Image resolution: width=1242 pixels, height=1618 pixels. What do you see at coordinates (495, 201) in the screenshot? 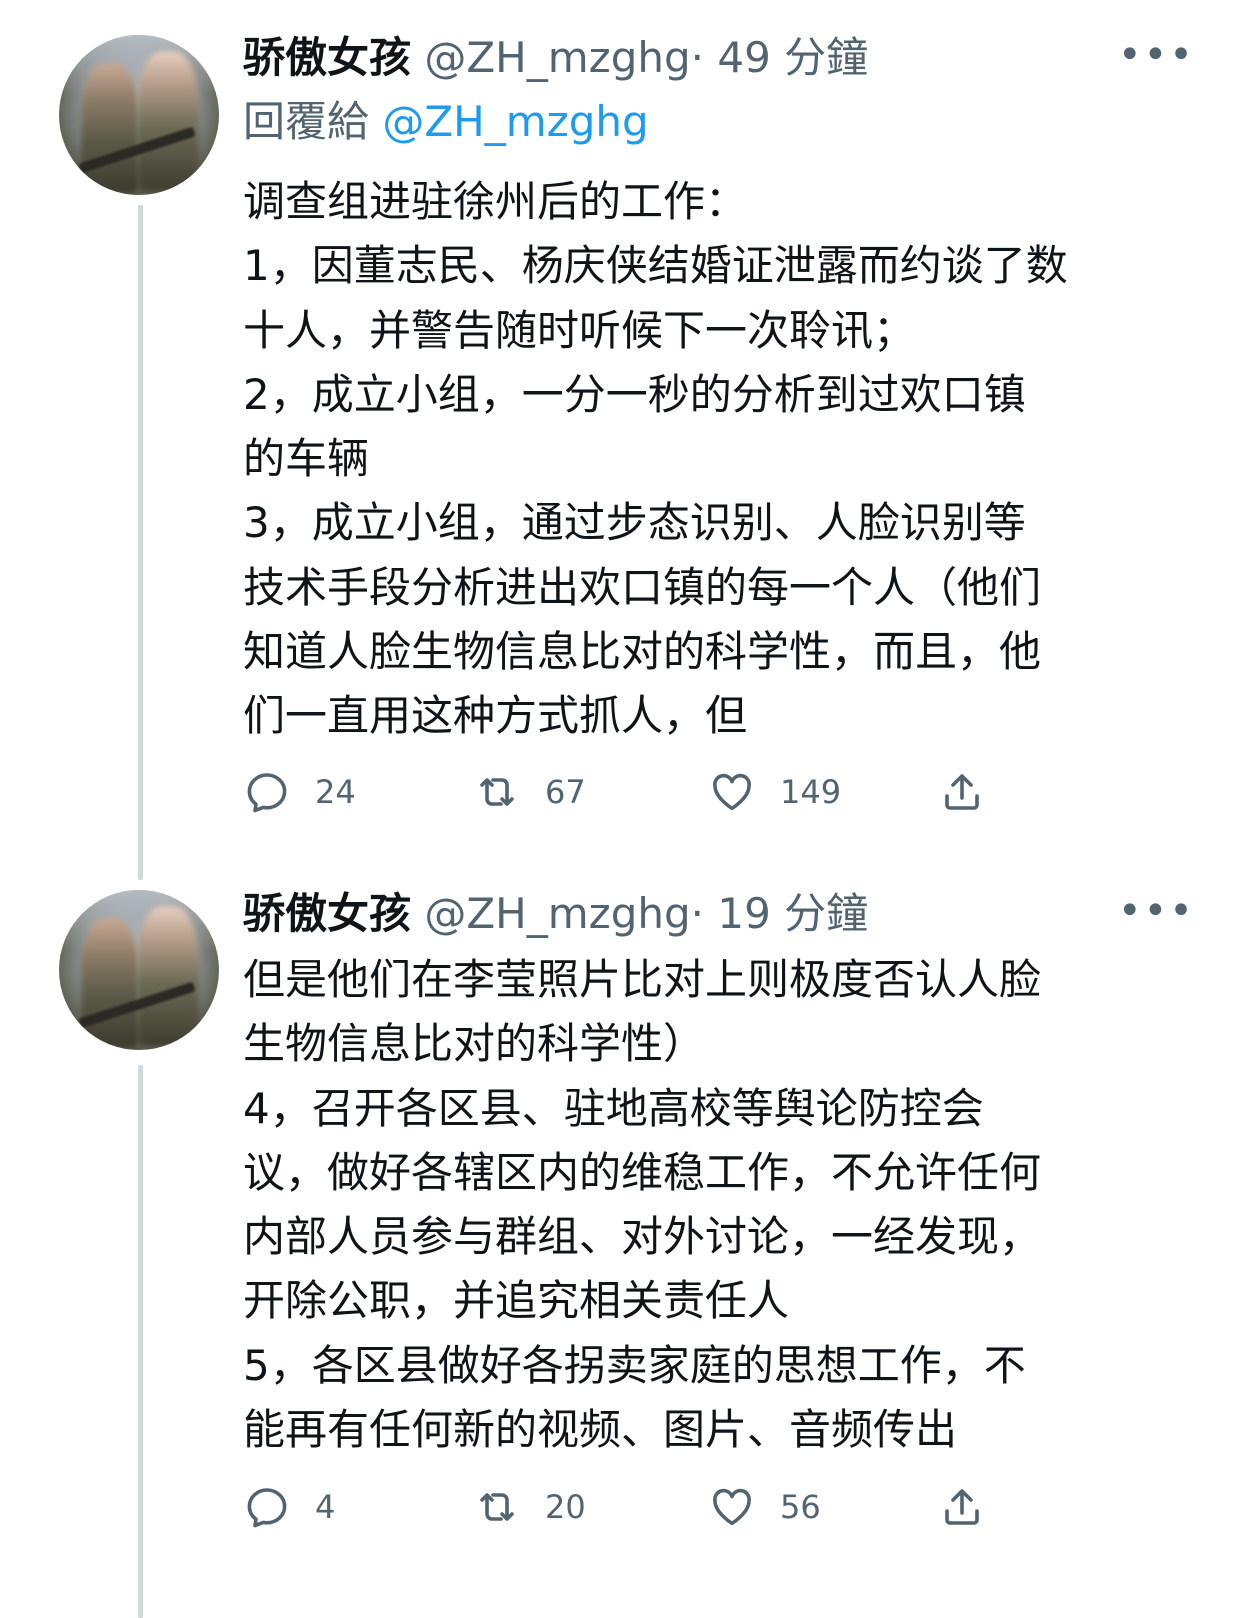
I see `tweet-line: 调查组进驻徐州后的工作：` at bounding box center [495, 201].